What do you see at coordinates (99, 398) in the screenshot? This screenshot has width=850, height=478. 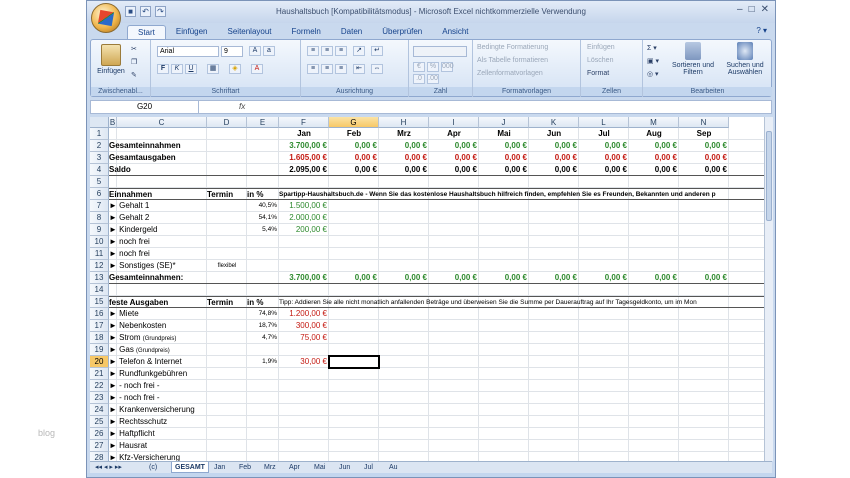 I see `row-header-23: 23` at bounding box center [99, 398].